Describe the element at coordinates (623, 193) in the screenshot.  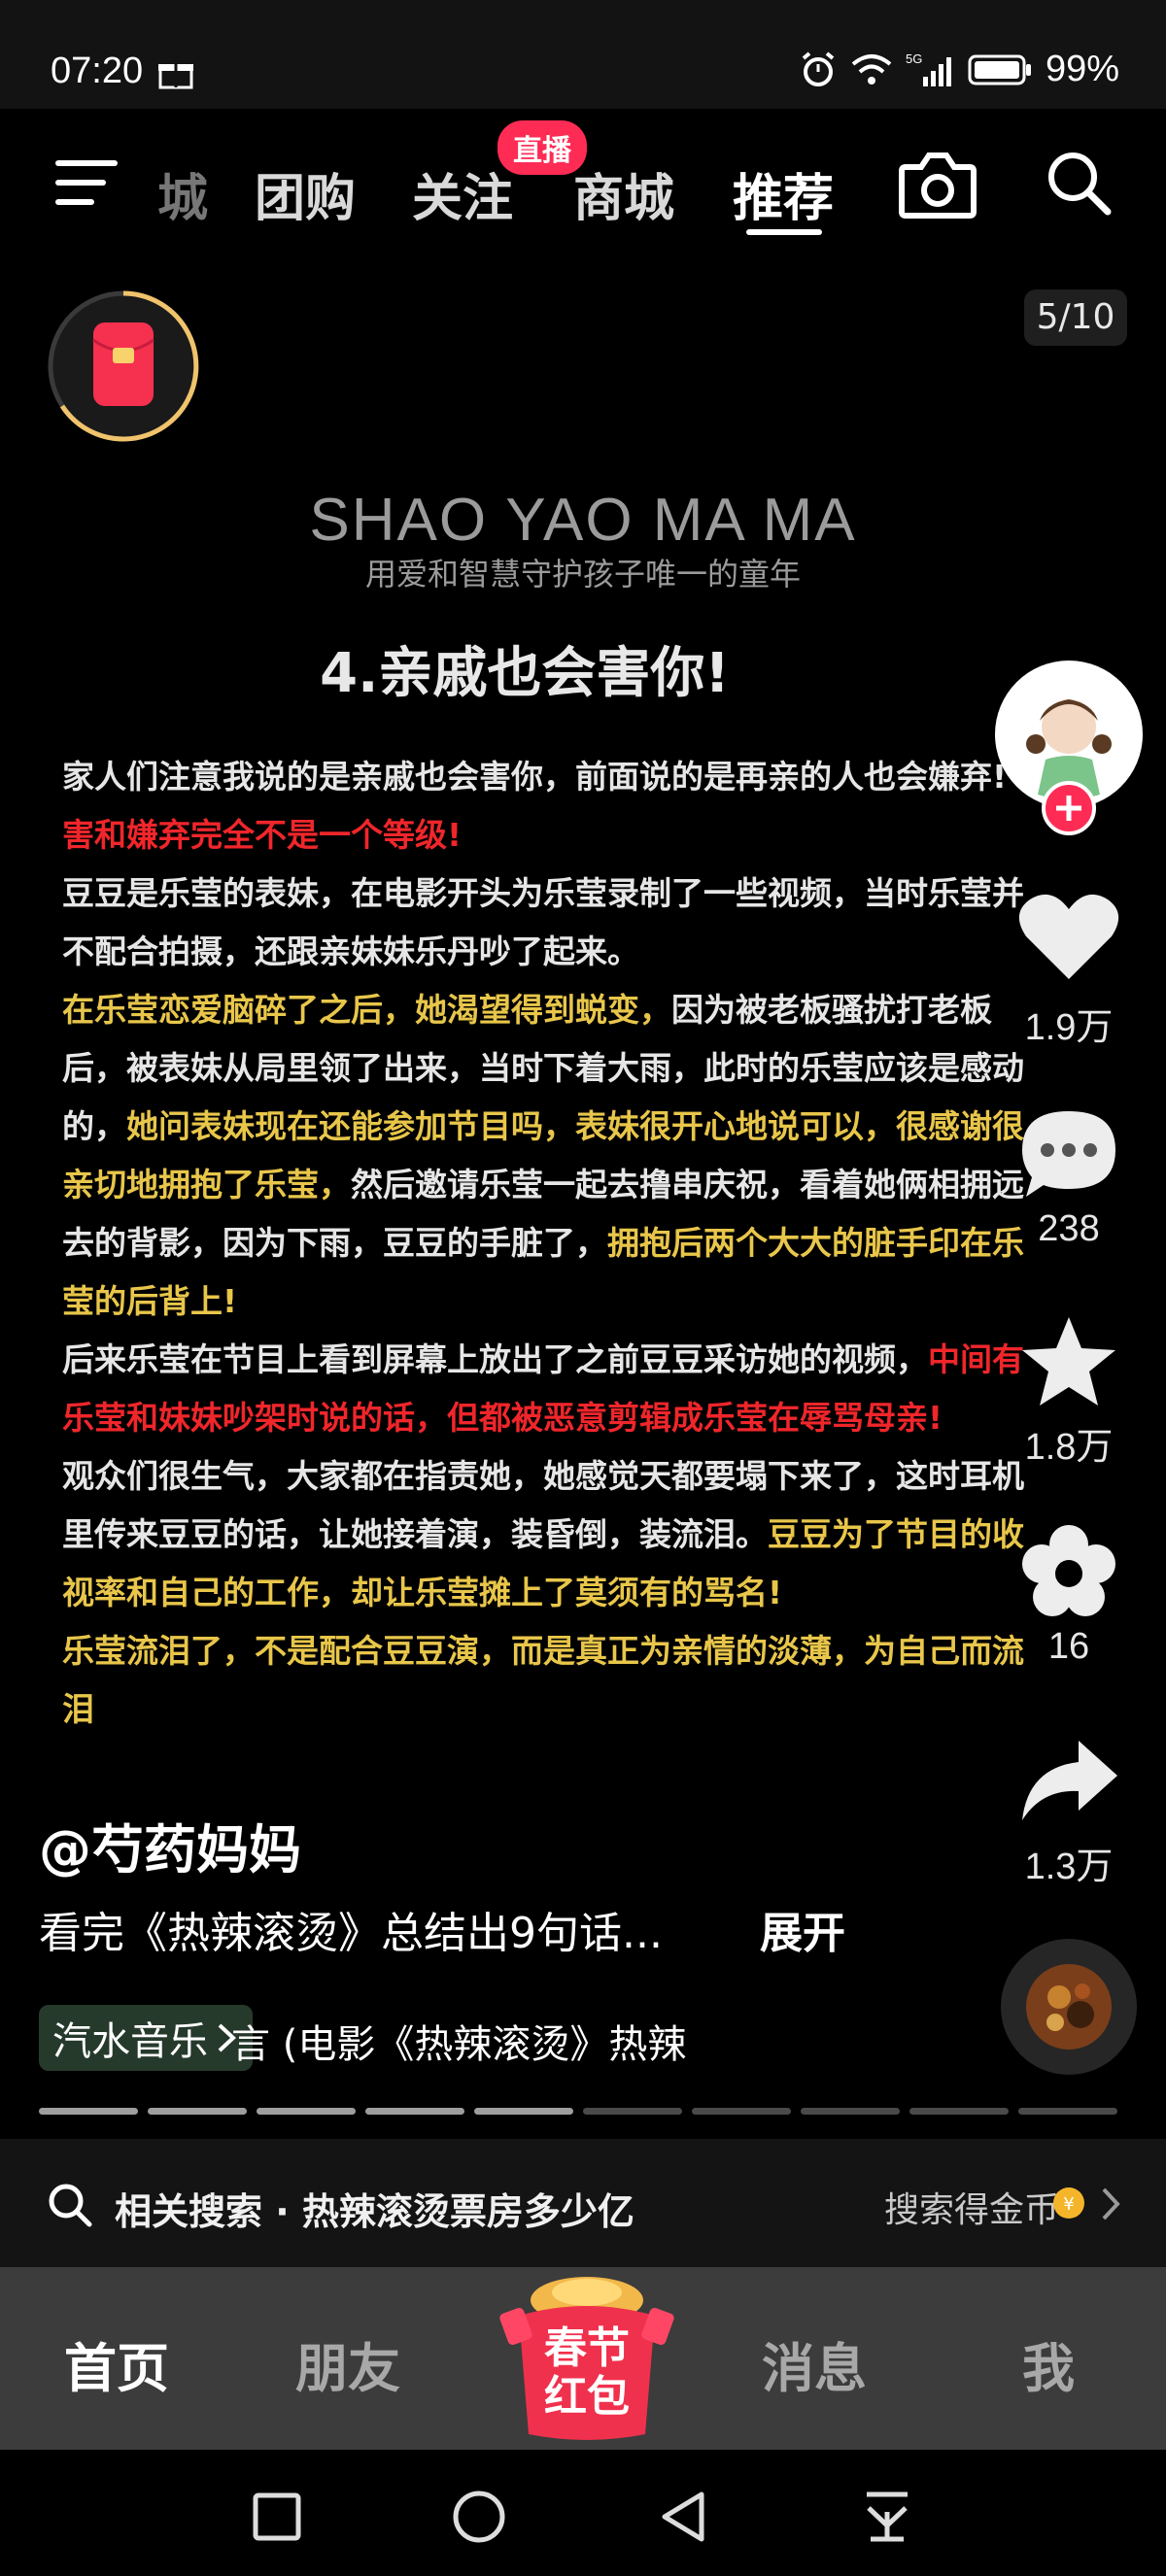
I see `tab-mall: 商城` at that location.